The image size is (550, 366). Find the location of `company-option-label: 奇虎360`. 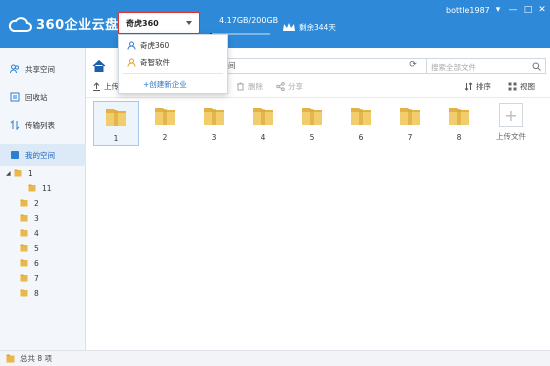

company-option-label: 奇虎360 is located at coordinates (155, 45).